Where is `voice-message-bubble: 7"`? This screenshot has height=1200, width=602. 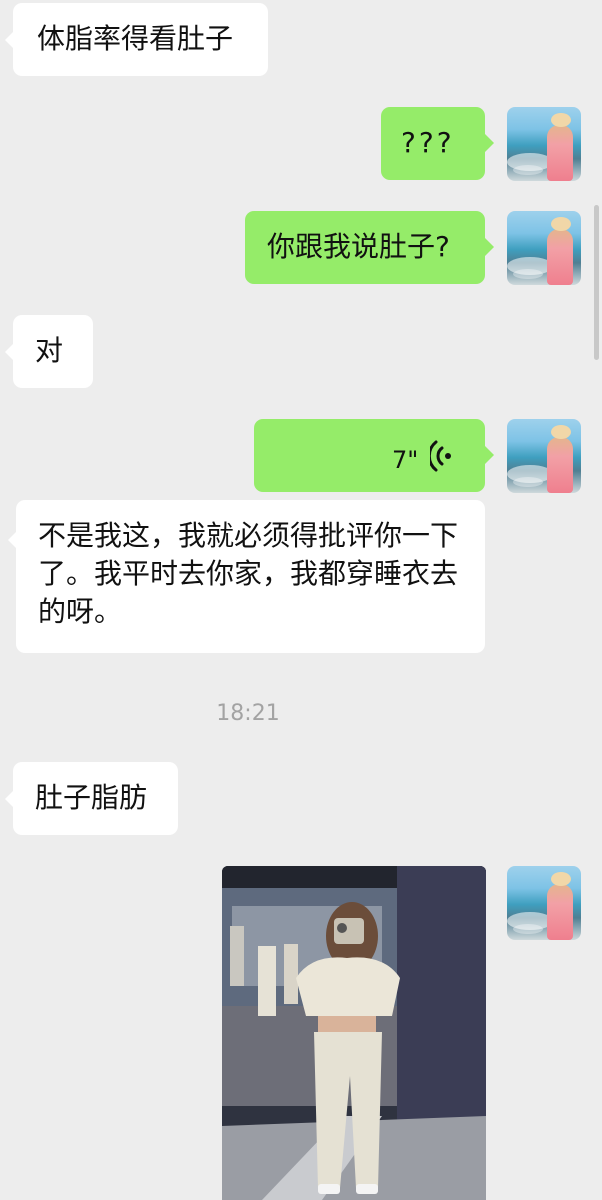
voice-message-bubble: 7" is located at coordinates (369, 455).